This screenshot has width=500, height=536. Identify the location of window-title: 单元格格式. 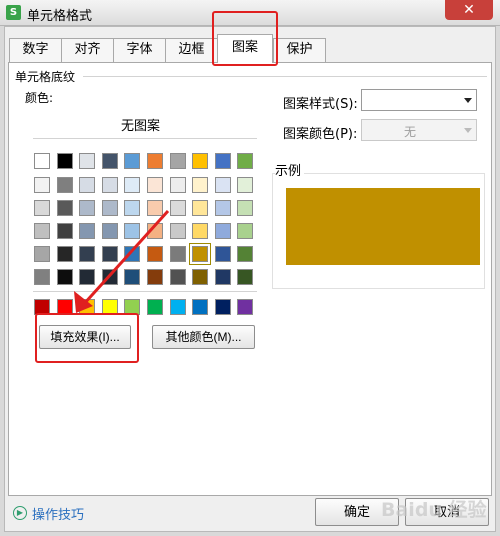
(60, 16).